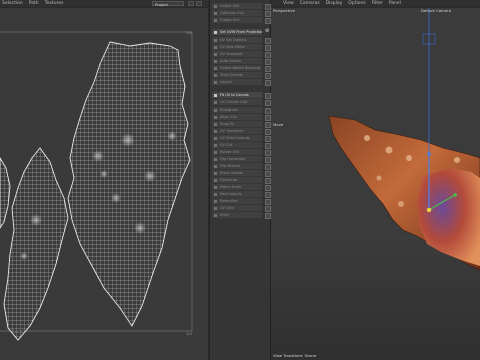 Image resolution: width=480 pixels, height=360 pixels. What do you see at coordinates (5, 193) in the screenshot?
I see `uv-shell-small` at bounding box center [5, 193].